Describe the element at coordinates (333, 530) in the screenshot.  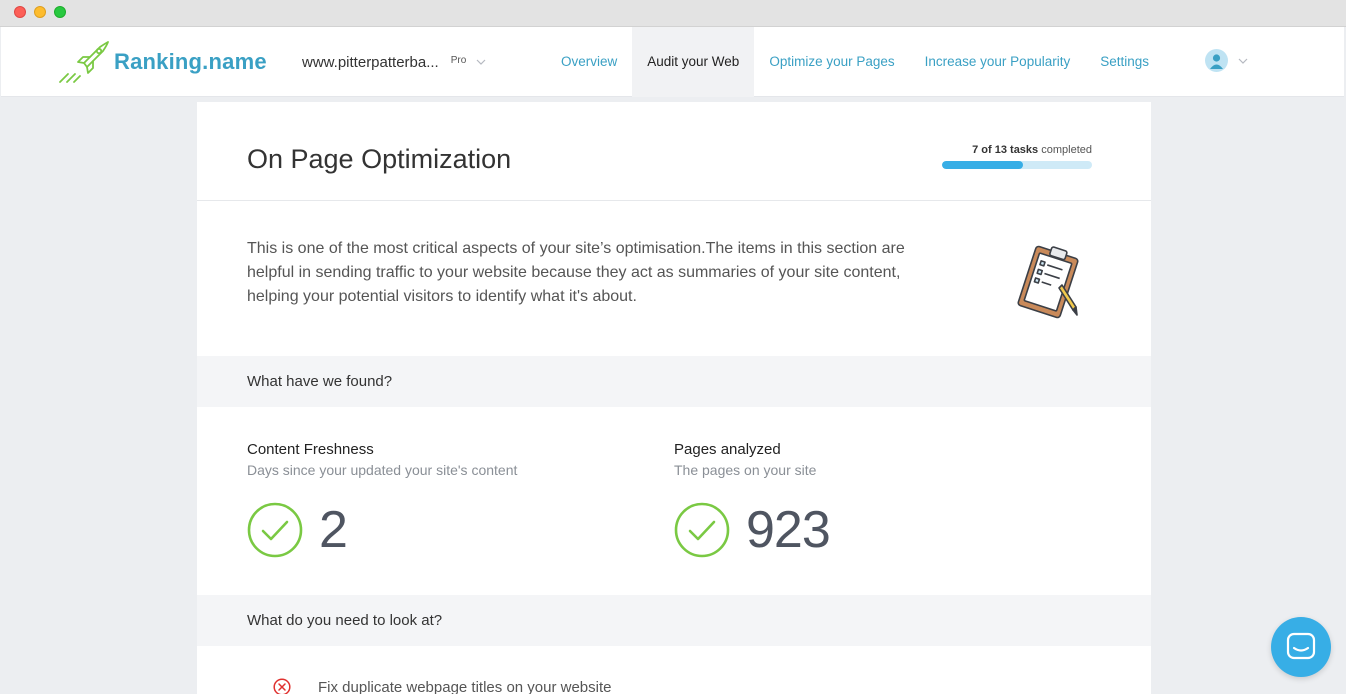
I see `metric-value: 2` at that location.